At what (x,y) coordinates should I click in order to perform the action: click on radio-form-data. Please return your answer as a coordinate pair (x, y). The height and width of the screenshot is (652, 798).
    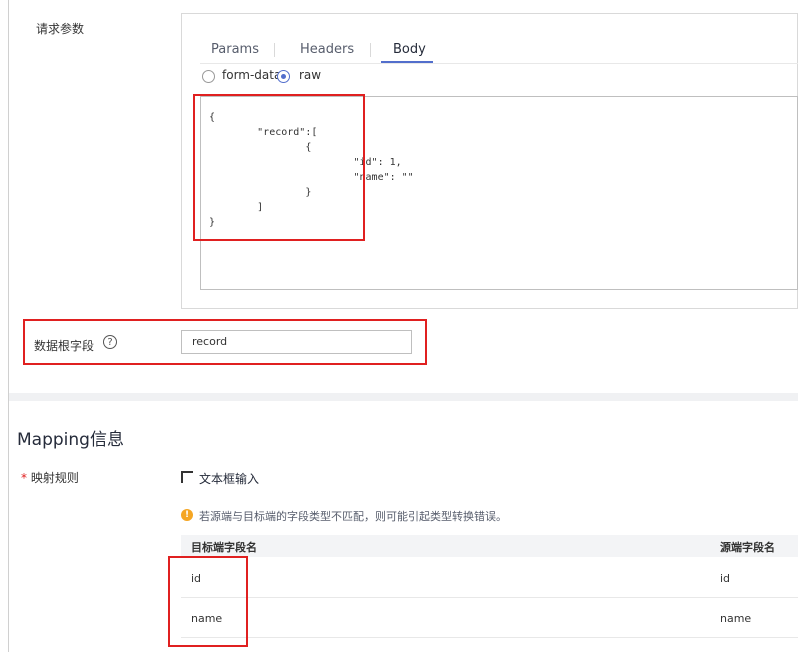
    Looking at the image, I should click on (208, 76).